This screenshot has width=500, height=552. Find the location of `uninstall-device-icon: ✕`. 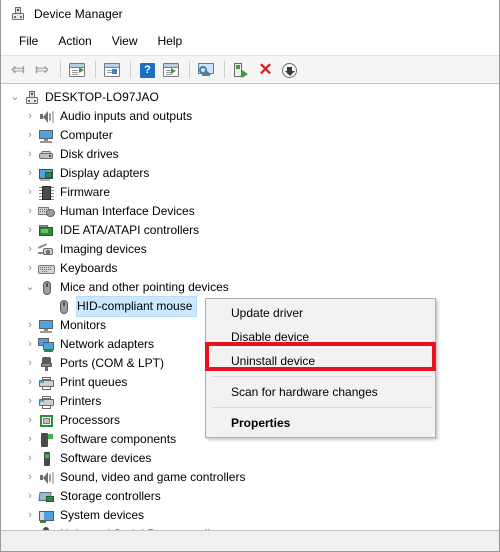

uninstall-device-icon: ✕ is located at coordinates (265, 70).